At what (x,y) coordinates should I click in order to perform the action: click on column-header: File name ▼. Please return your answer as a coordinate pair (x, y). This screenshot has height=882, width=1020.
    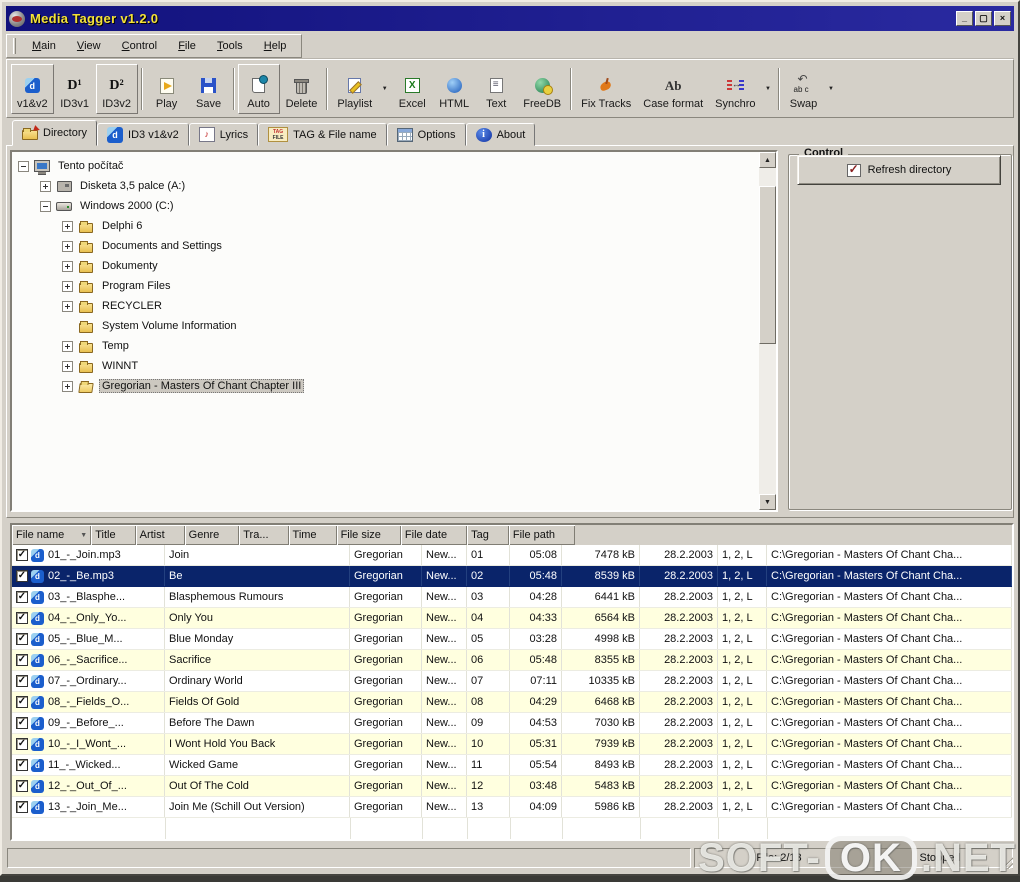
    Looking at the image, I should click on (51, 535).